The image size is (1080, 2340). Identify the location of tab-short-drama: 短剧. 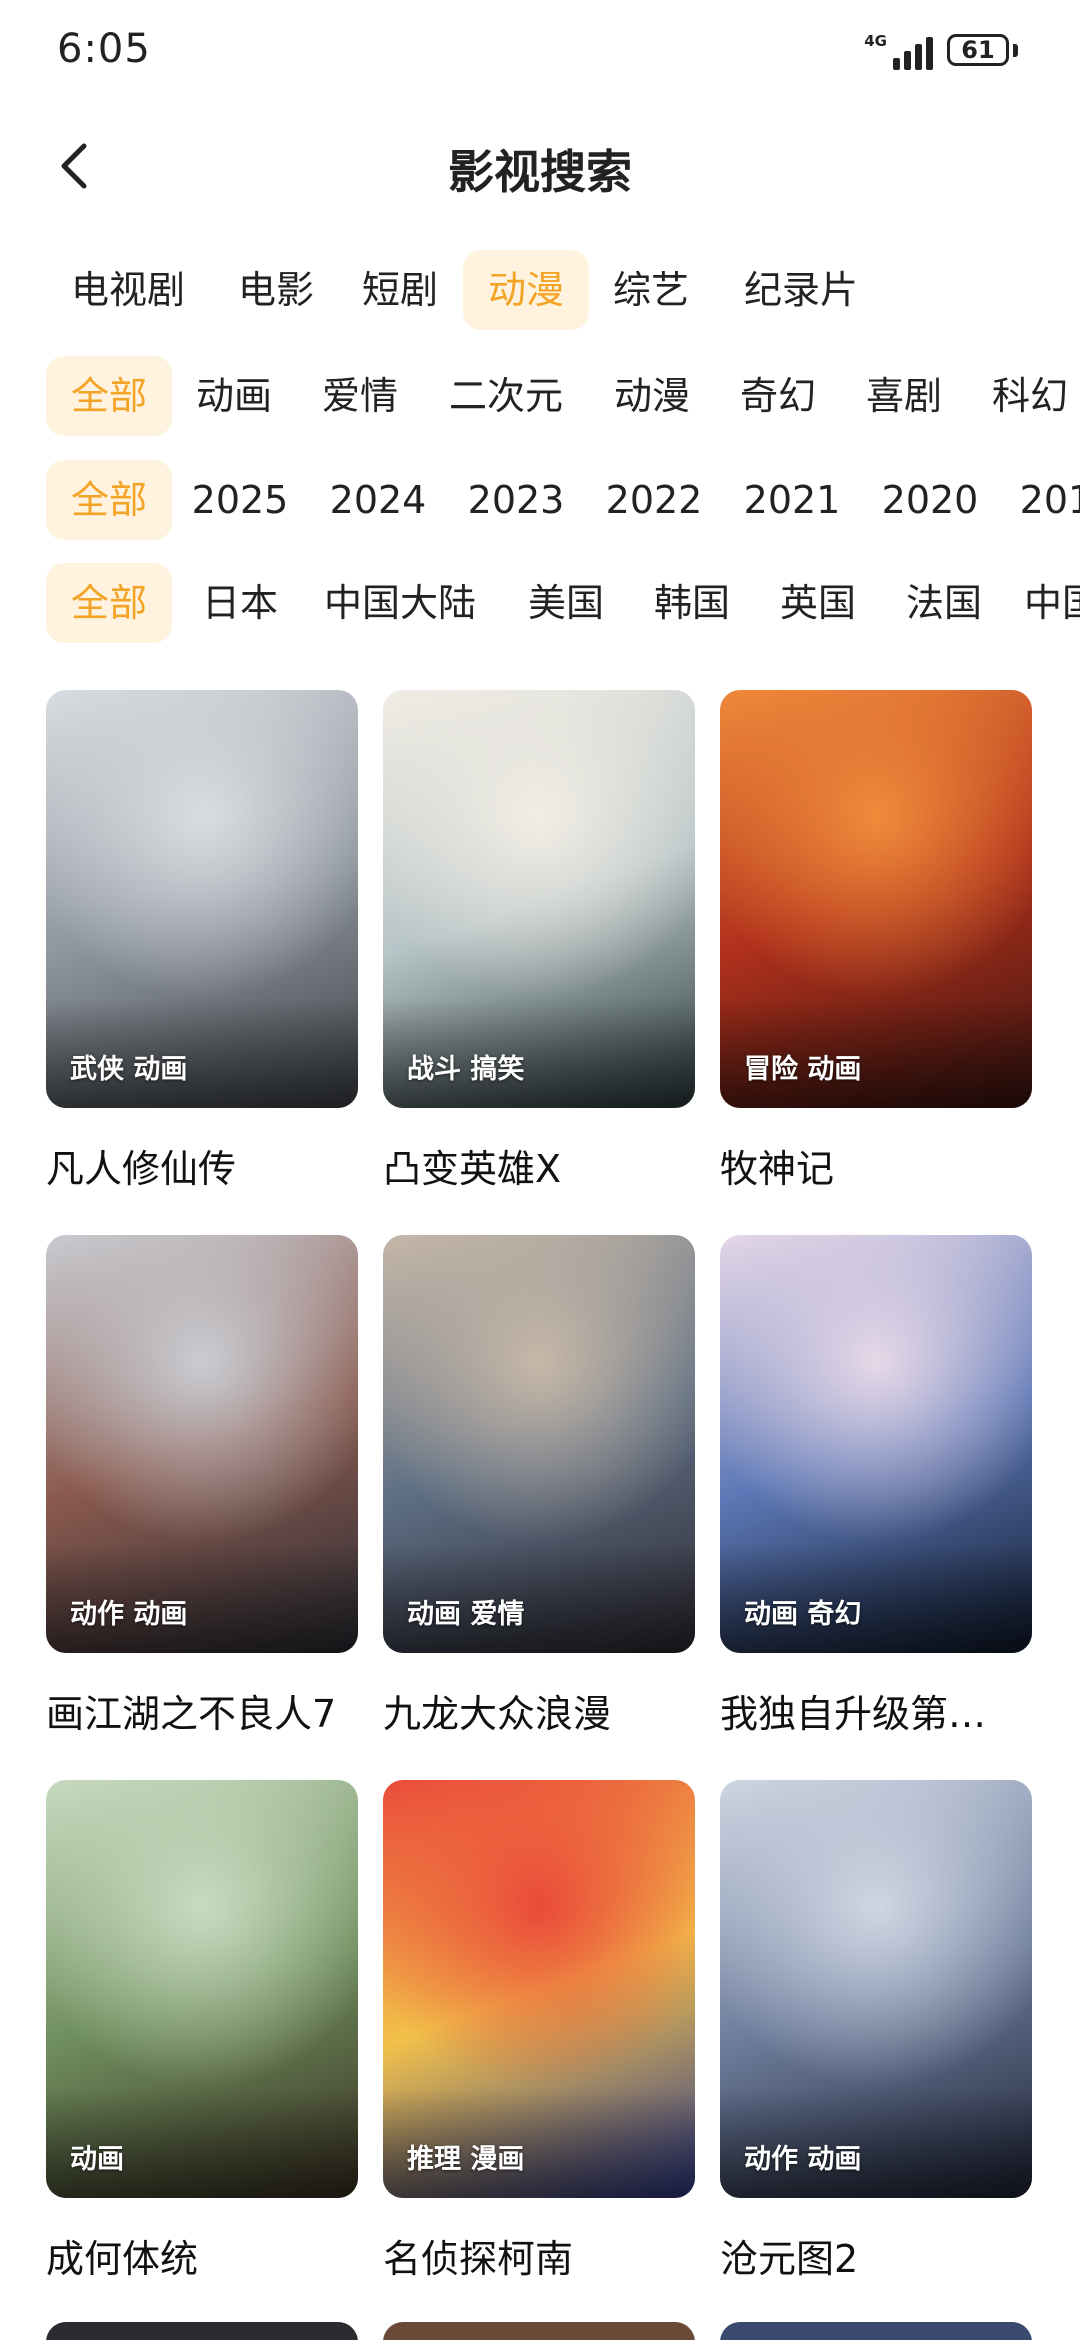
(400, 290).